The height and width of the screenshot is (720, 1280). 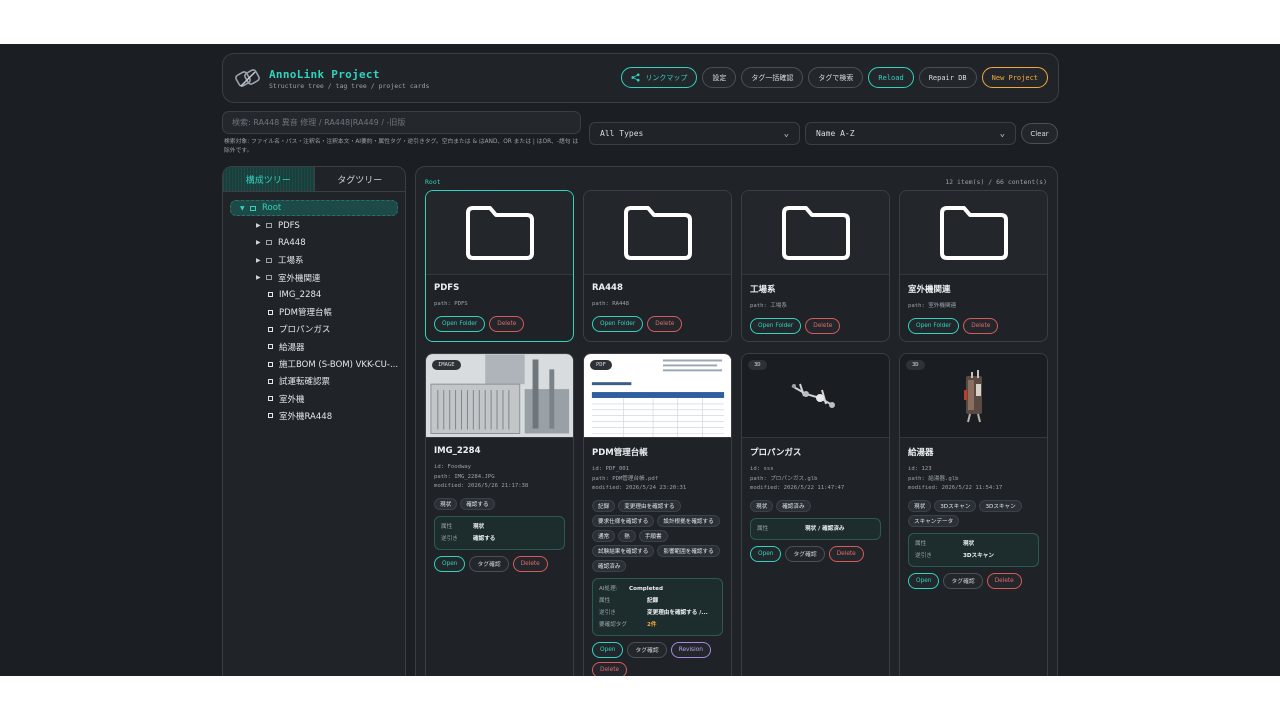 What do you see at coordinates (653, 535) in the screenshot?
I see `tag-chip: 手順書` at bounding box center [653, 535].